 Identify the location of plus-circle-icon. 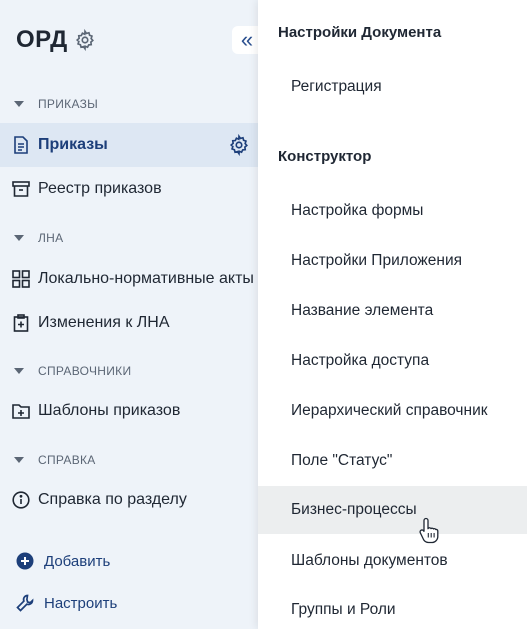
(25, 561).